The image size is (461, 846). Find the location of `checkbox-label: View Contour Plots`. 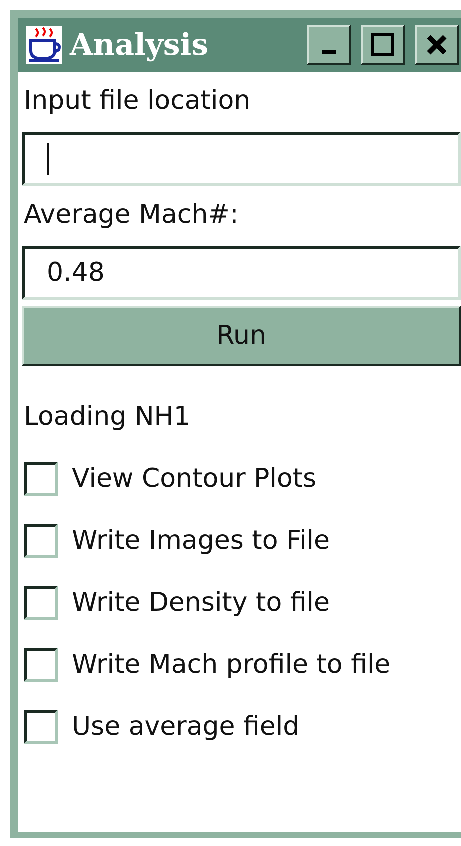

checkbox-label: View Contour Plots is located at coordinates (194, 479).